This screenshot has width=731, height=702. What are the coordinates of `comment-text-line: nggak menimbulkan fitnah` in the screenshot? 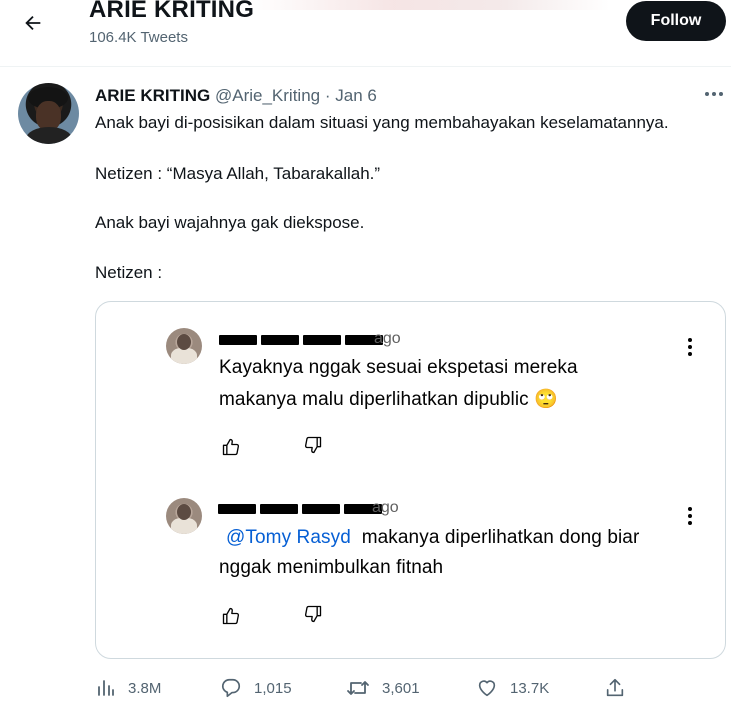 It's located at (331, 567).